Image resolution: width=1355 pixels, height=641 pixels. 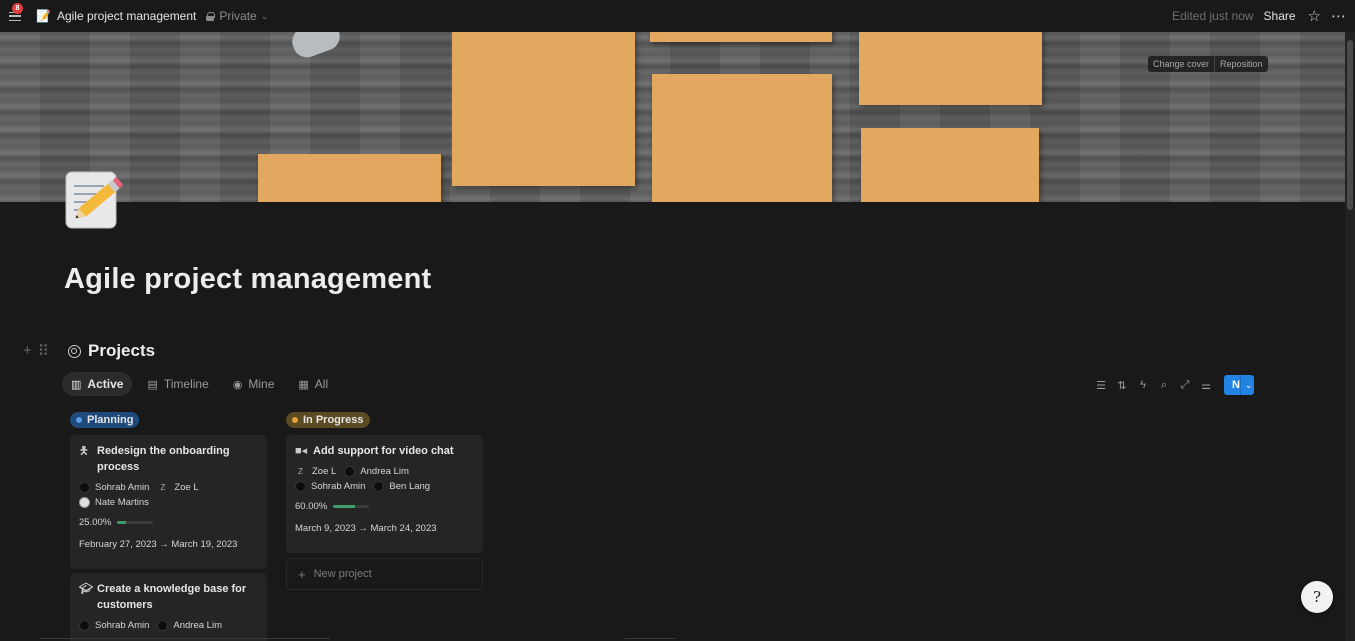 What do you see at coordinates (84, 451) in the screenshot?
I see `person-running-icon: 🯅` at bounding box center [84, 451].